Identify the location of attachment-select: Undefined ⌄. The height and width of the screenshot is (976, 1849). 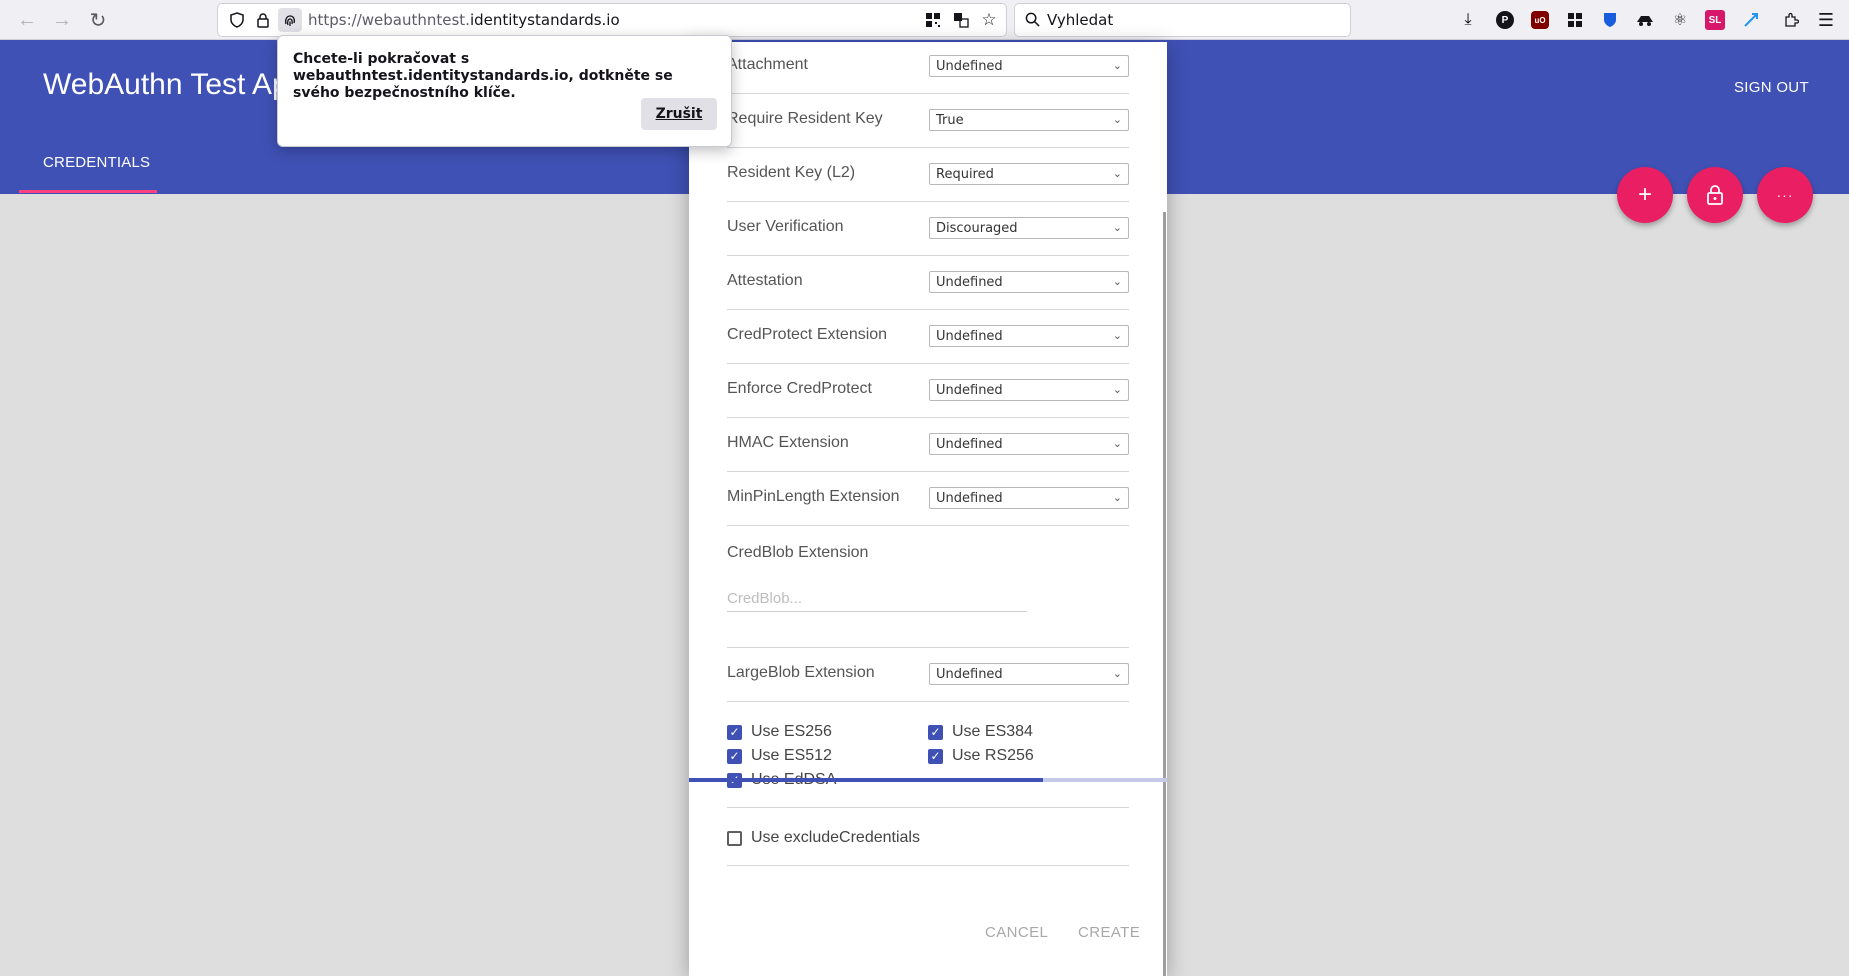
(1029, 66).